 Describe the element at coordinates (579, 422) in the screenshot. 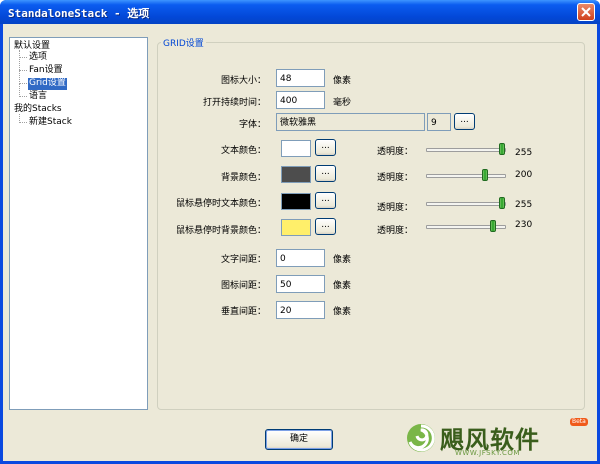

I see `beta-badge: Beta` at that location.